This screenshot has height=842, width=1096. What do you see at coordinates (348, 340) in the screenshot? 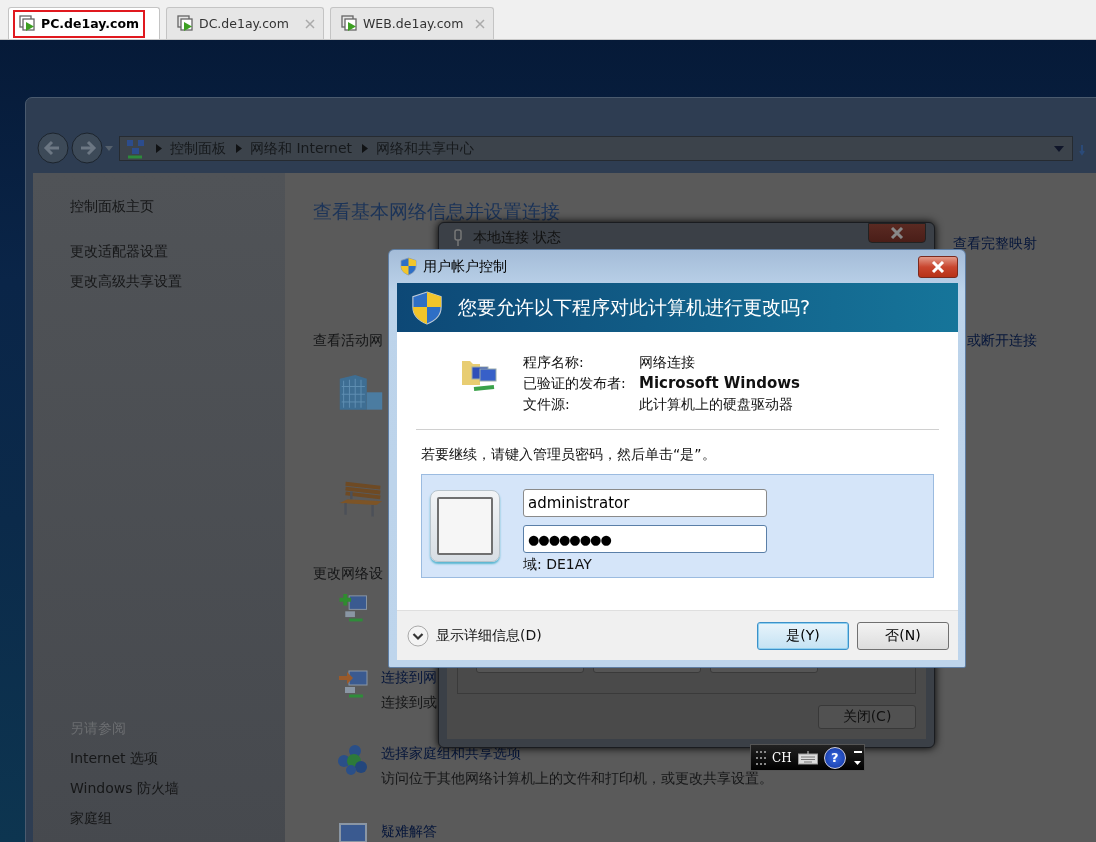
I see `section-title: 查看活动网` at bounding box center [348, 340].